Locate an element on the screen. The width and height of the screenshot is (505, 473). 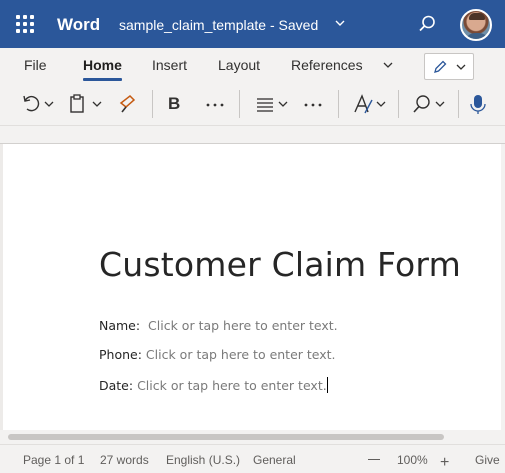
zoom-level: 100% is located at coordinates (412, 460).